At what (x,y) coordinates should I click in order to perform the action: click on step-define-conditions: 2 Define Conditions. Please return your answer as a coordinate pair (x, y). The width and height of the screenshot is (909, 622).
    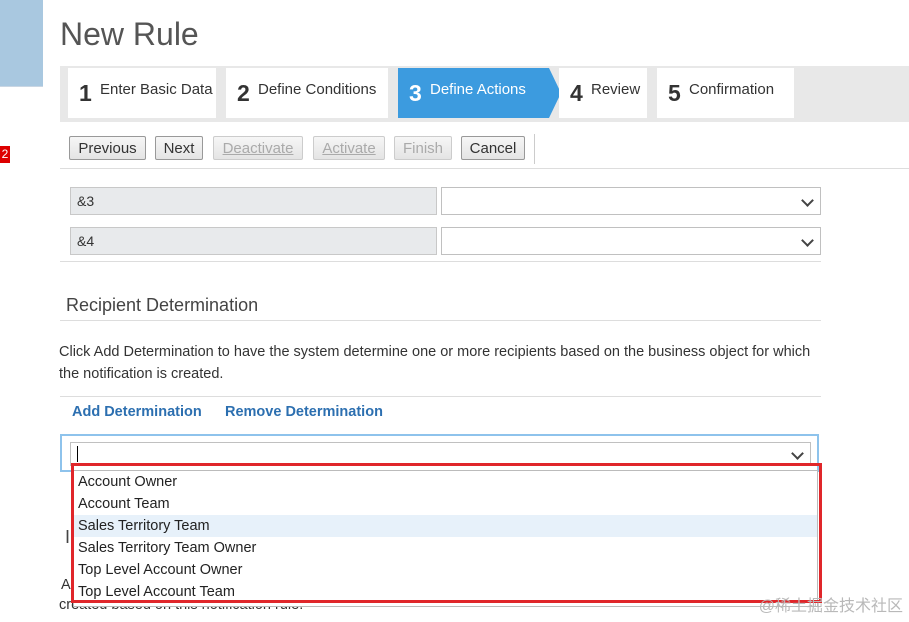
    Looking at the image, I should click on (312, 93).